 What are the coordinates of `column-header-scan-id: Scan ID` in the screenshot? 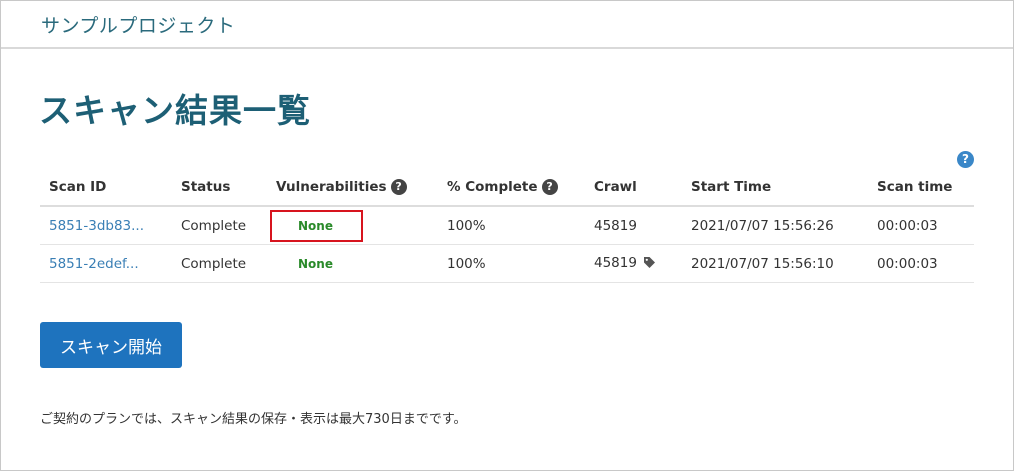 It's located at (106, 187).